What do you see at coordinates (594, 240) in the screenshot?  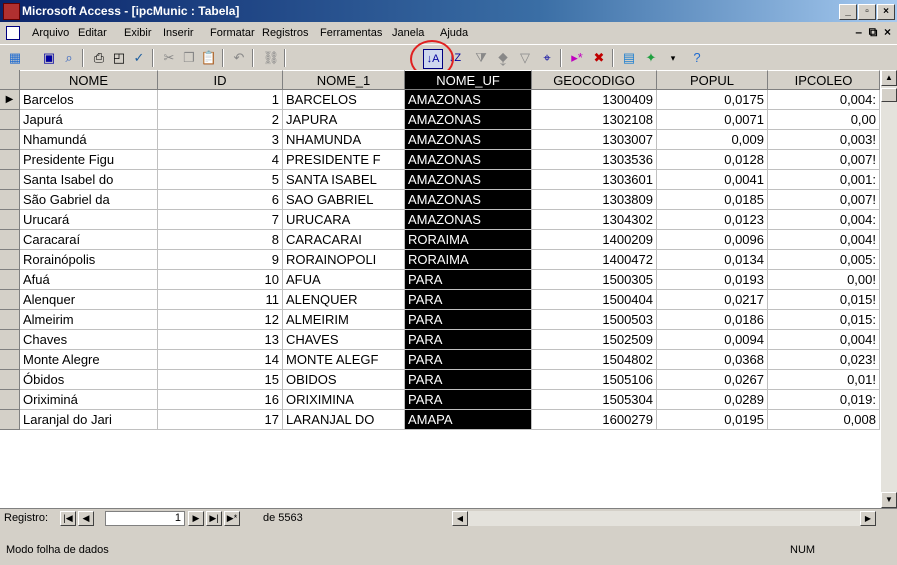 I see `col-geocodigo-cell: 1400209` at bounding box center [594, 240].